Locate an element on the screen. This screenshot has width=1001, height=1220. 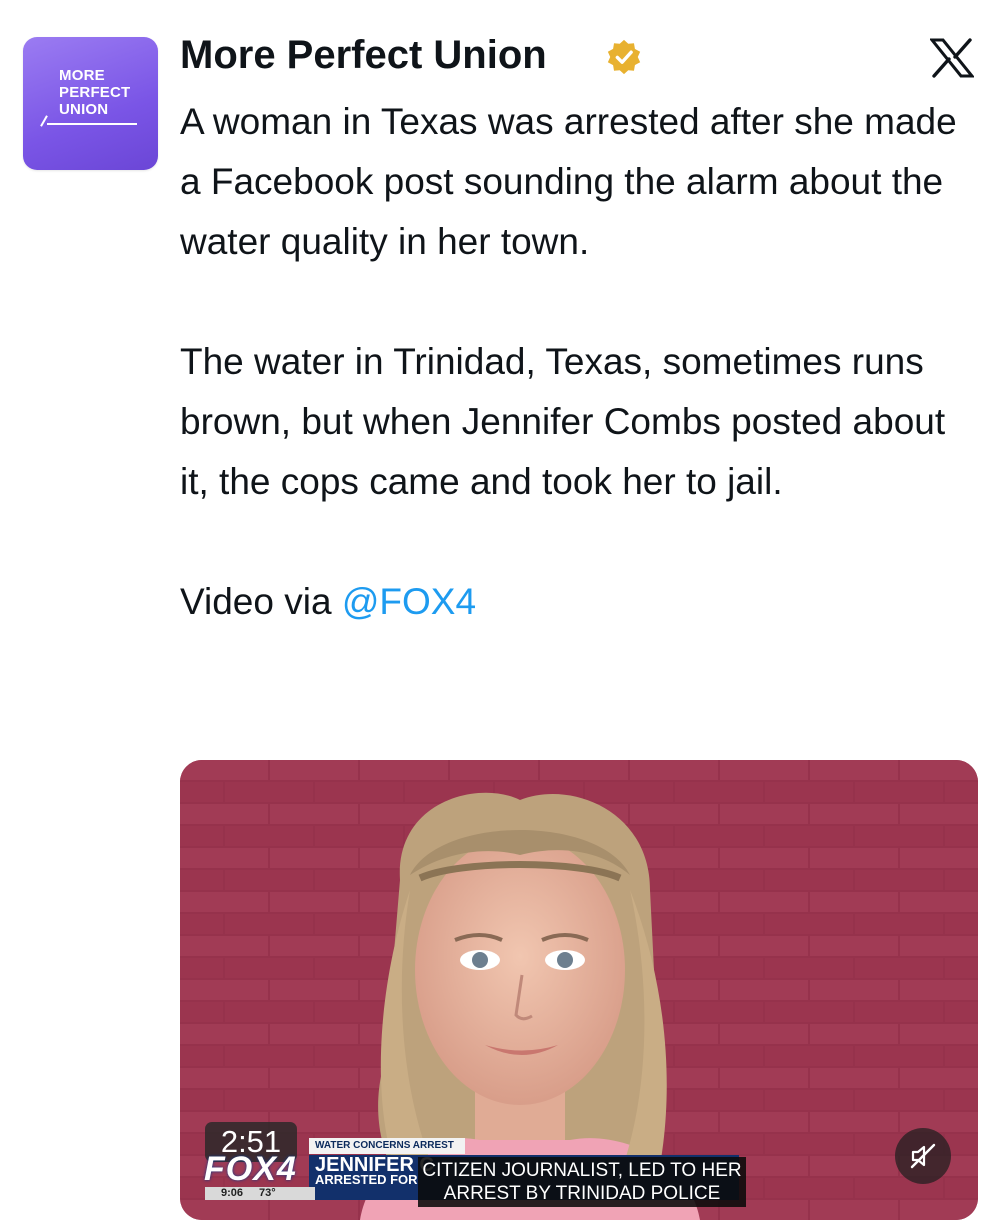
broadcast-time: 9:06 is located at coordinates (232, 1193).